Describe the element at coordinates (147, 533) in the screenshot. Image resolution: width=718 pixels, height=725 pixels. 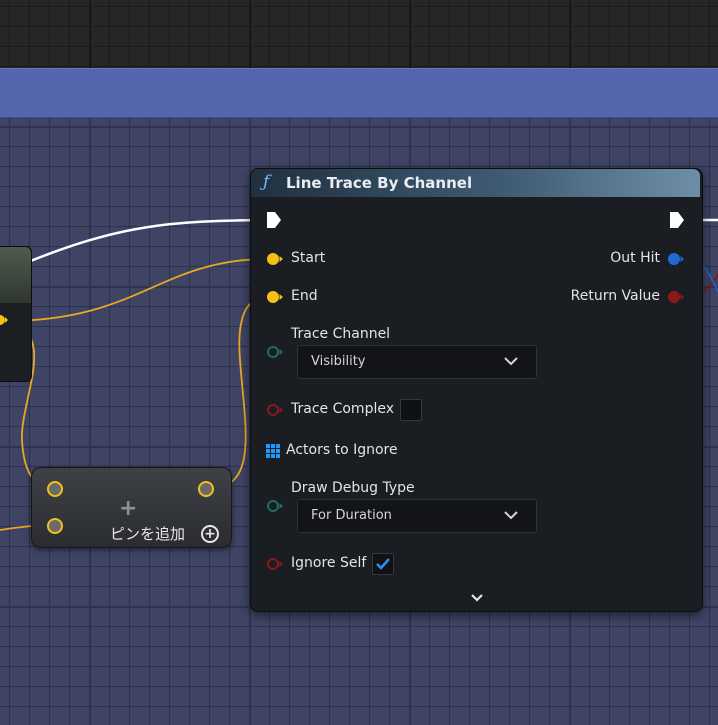
I see `add-pin-label: ピンを追加` at that location.